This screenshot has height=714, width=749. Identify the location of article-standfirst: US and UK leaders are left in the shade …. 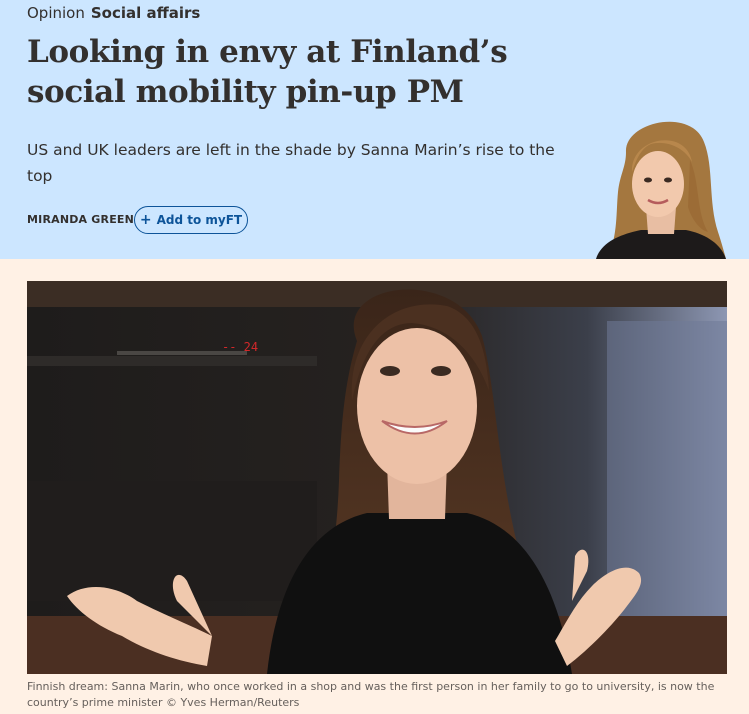
(291, 163).